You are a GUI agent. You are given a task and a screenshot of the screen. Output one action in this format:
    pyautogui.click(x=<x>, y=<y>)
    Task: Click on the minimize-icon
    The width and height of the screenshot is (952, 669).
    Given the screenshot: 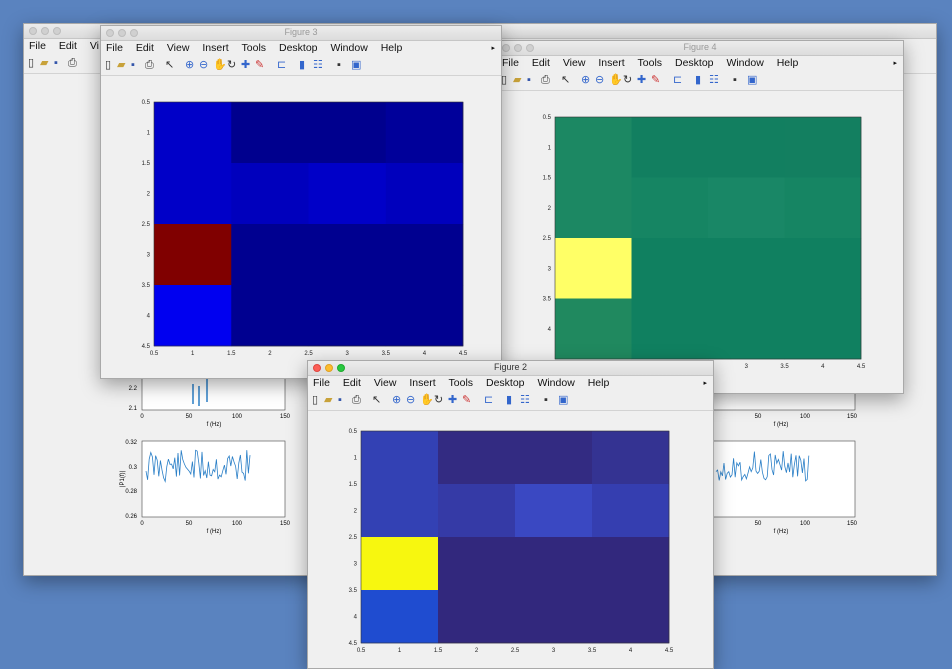 What is the action you would take?
    pyautogui.click(x=45, y=31)
    